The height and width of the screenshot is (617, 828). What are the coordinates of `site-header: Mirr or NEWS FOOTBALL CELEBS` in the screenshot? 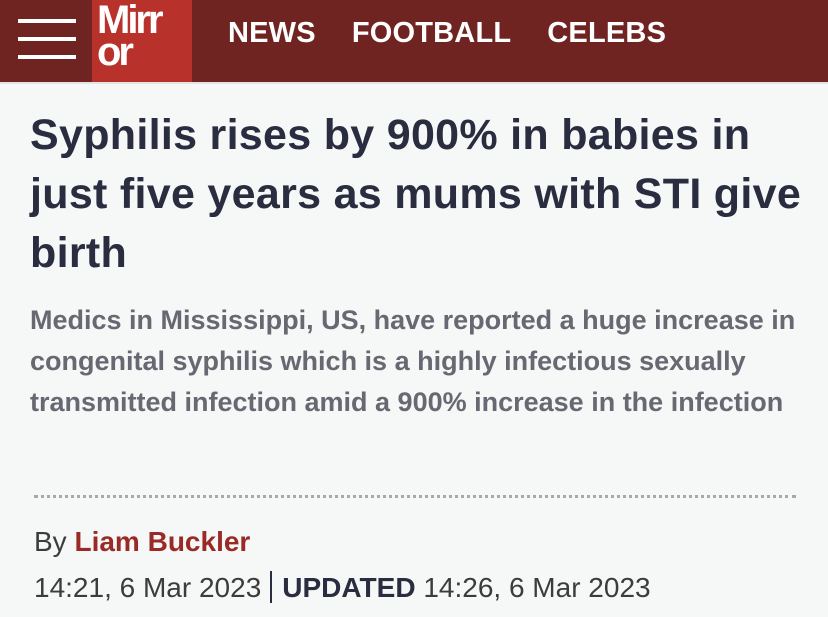 It's located at (414, 41).